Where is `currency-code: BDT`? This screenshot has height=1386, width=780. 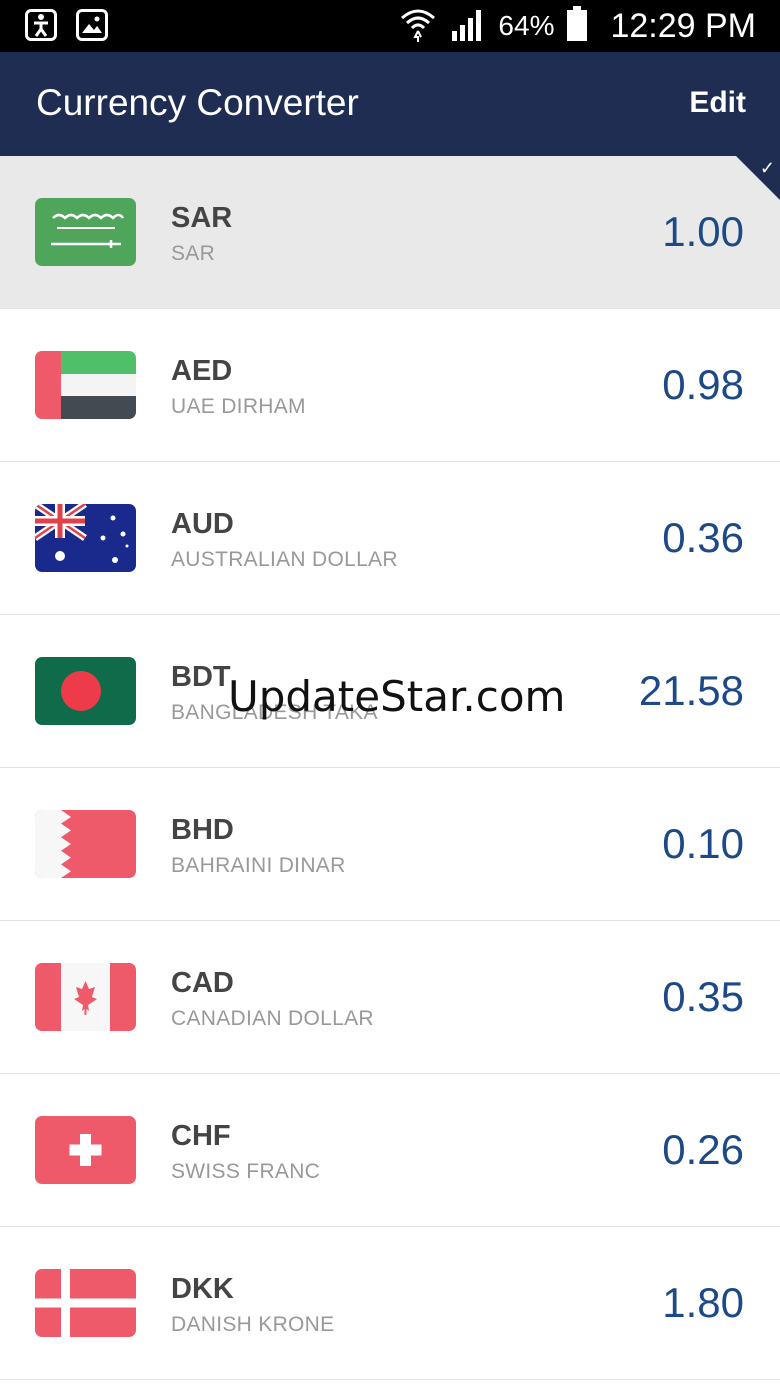 currency-code: BDT is located at coordinates (201, 677).